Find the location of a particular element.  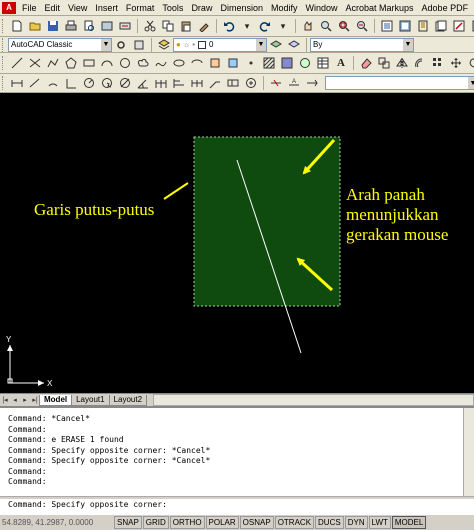

jogged-icon is located at coordinates (107, 83).